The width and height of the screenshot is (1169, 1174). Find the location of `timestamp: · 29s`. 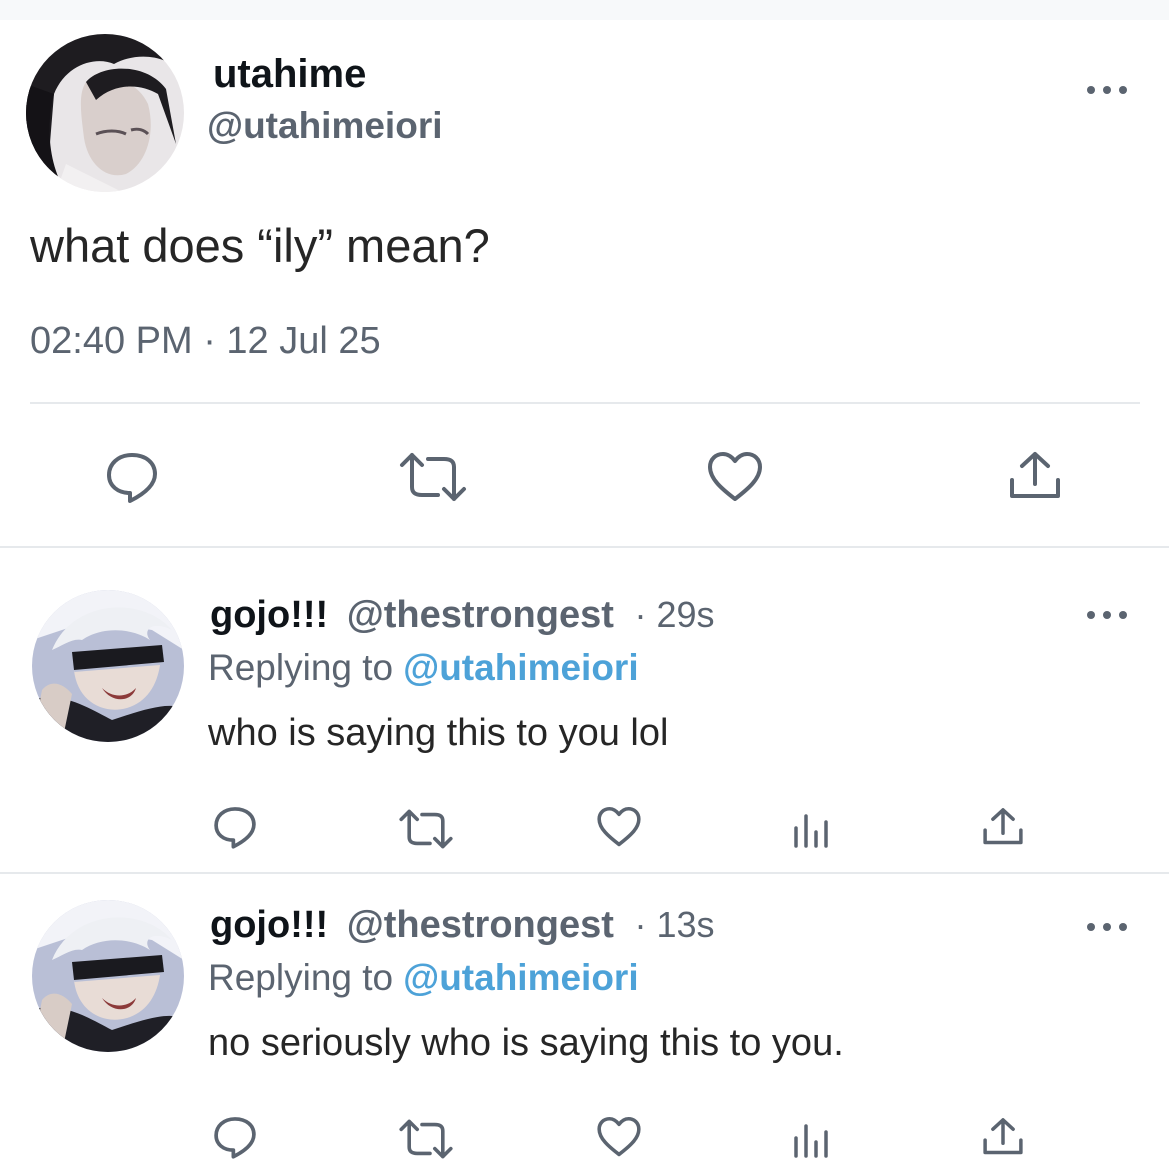

timestamp: · 29s is located at coordinates (674, 614).